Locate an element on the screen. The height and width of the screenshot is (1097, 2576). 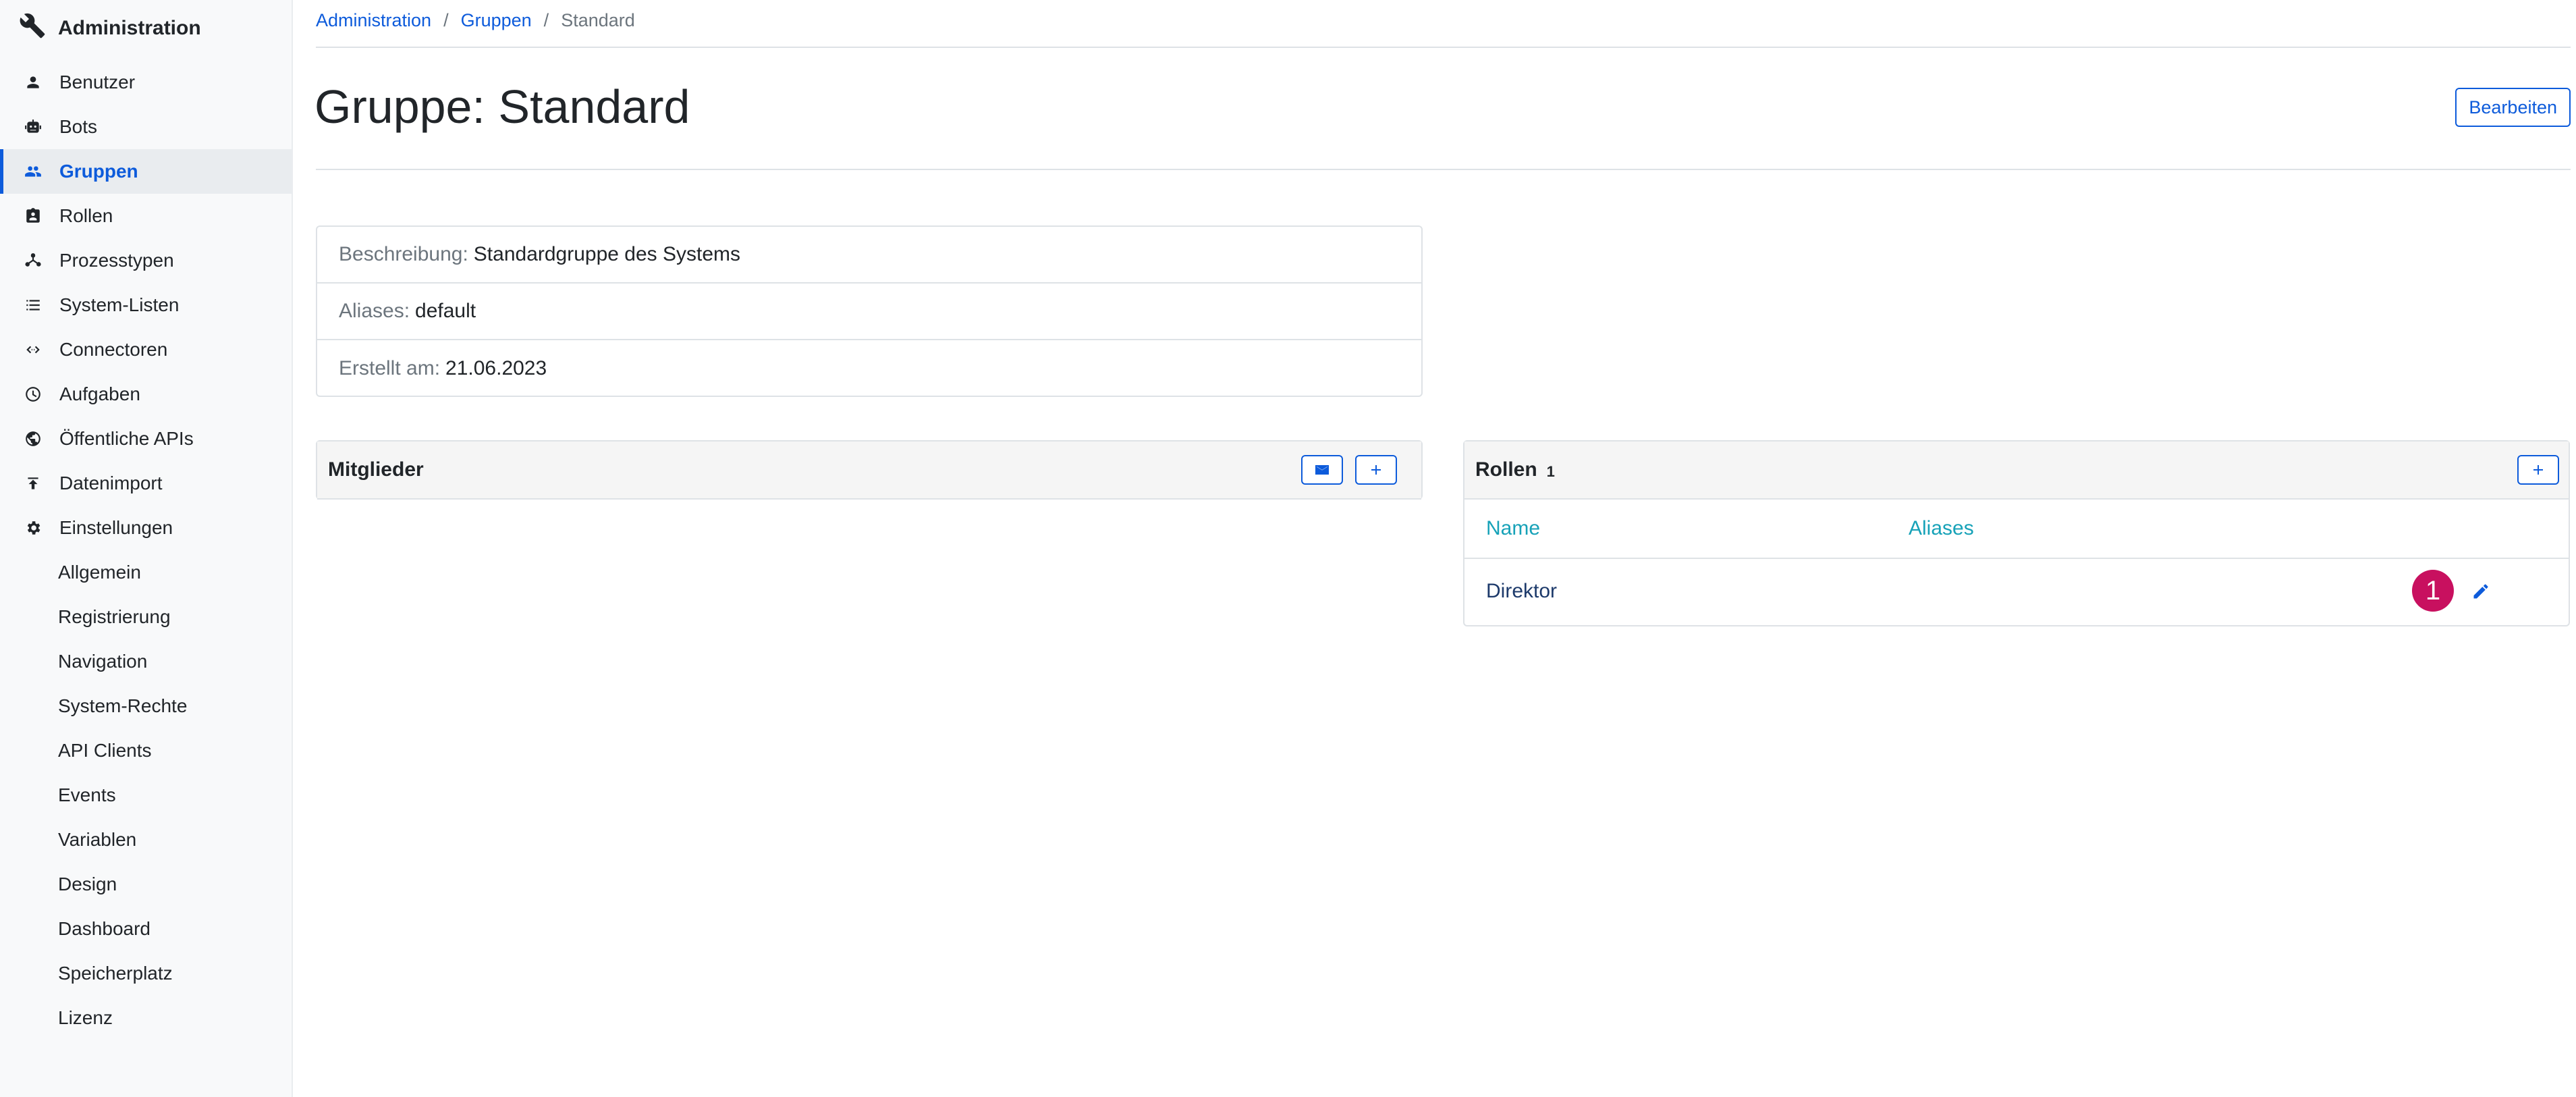
sidebar-item-rollen: Rollen is located at coordinates (146, 216).